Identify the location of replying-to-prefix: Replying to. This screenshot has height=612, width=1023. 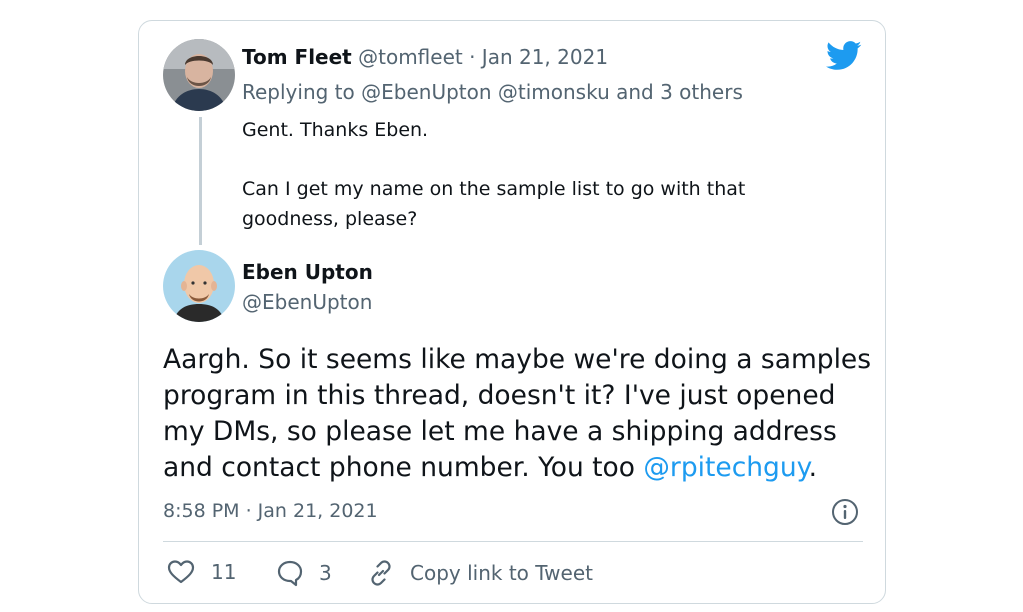
(298, 92).